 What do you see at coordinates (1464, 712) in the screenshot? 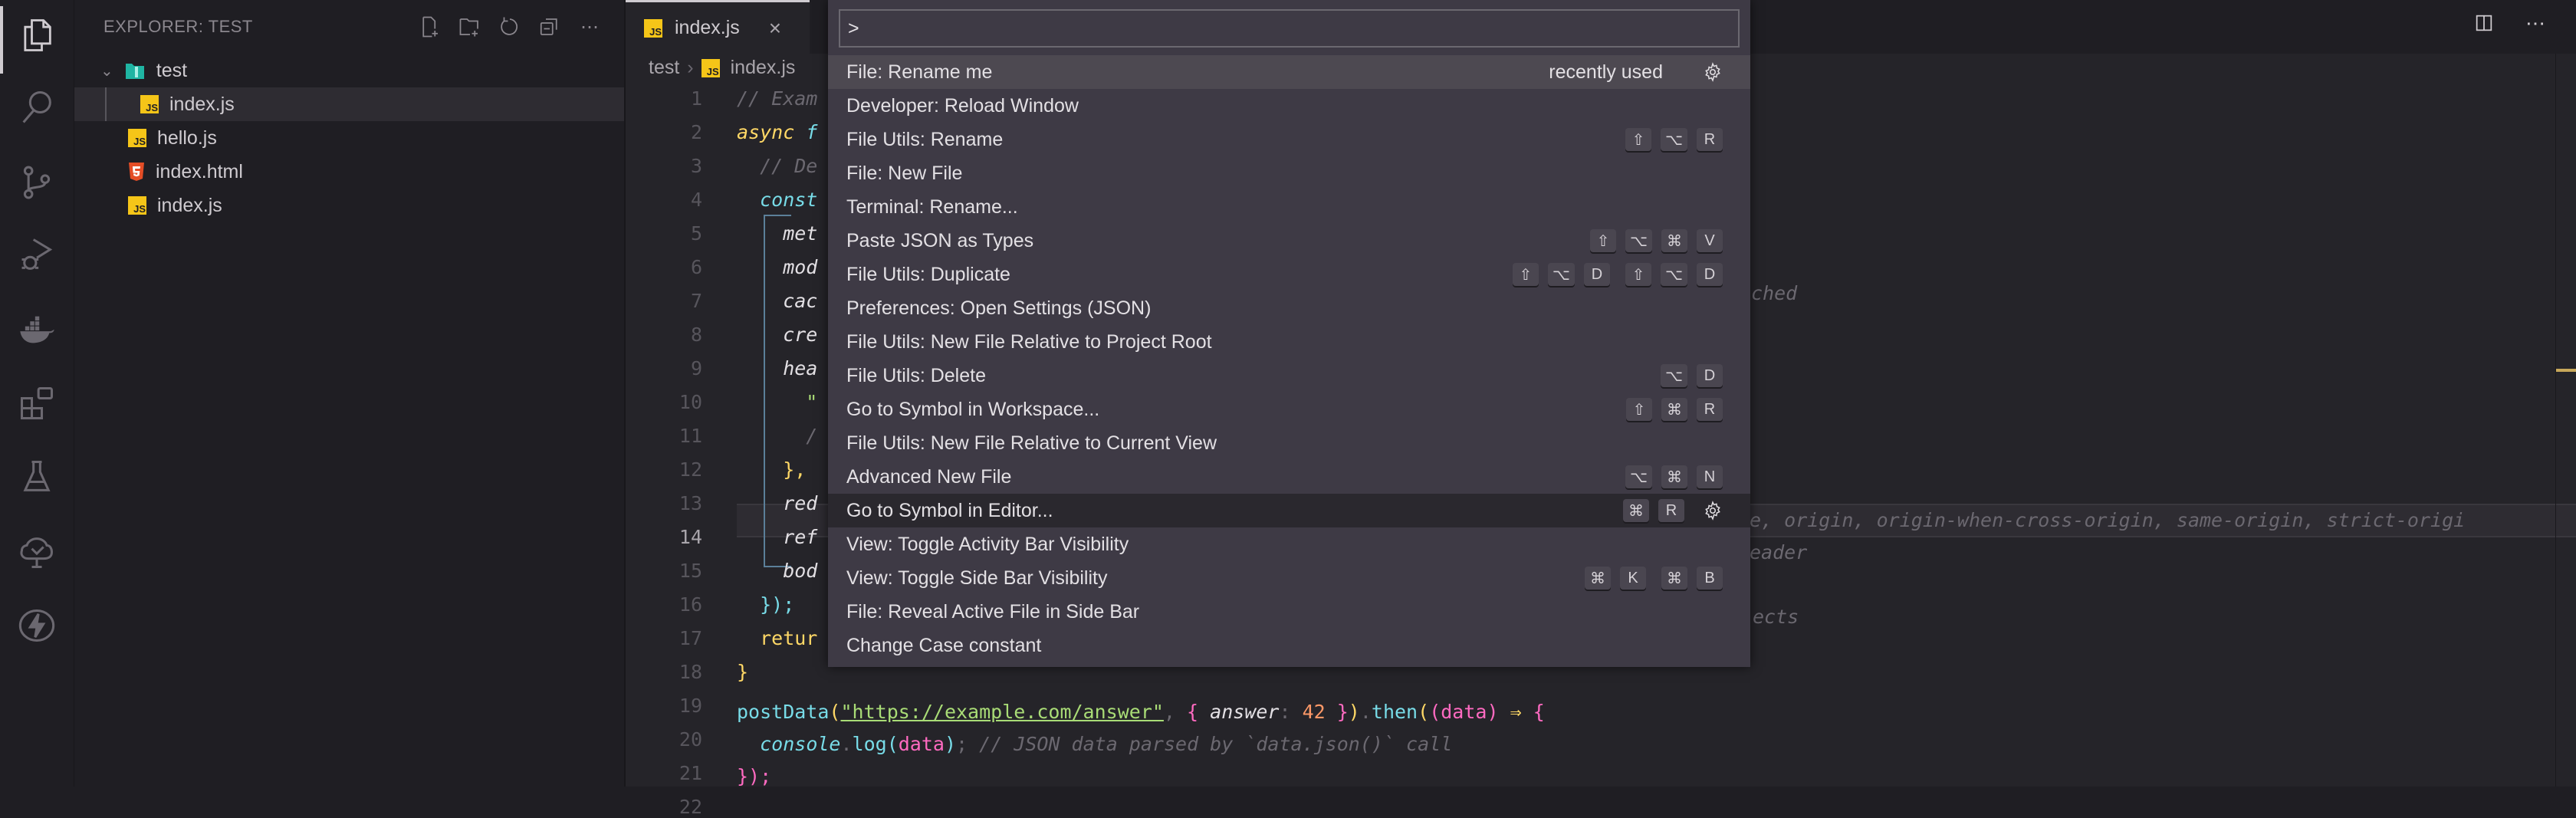
I see `code-token: data` at bounding box center [1464, 712].